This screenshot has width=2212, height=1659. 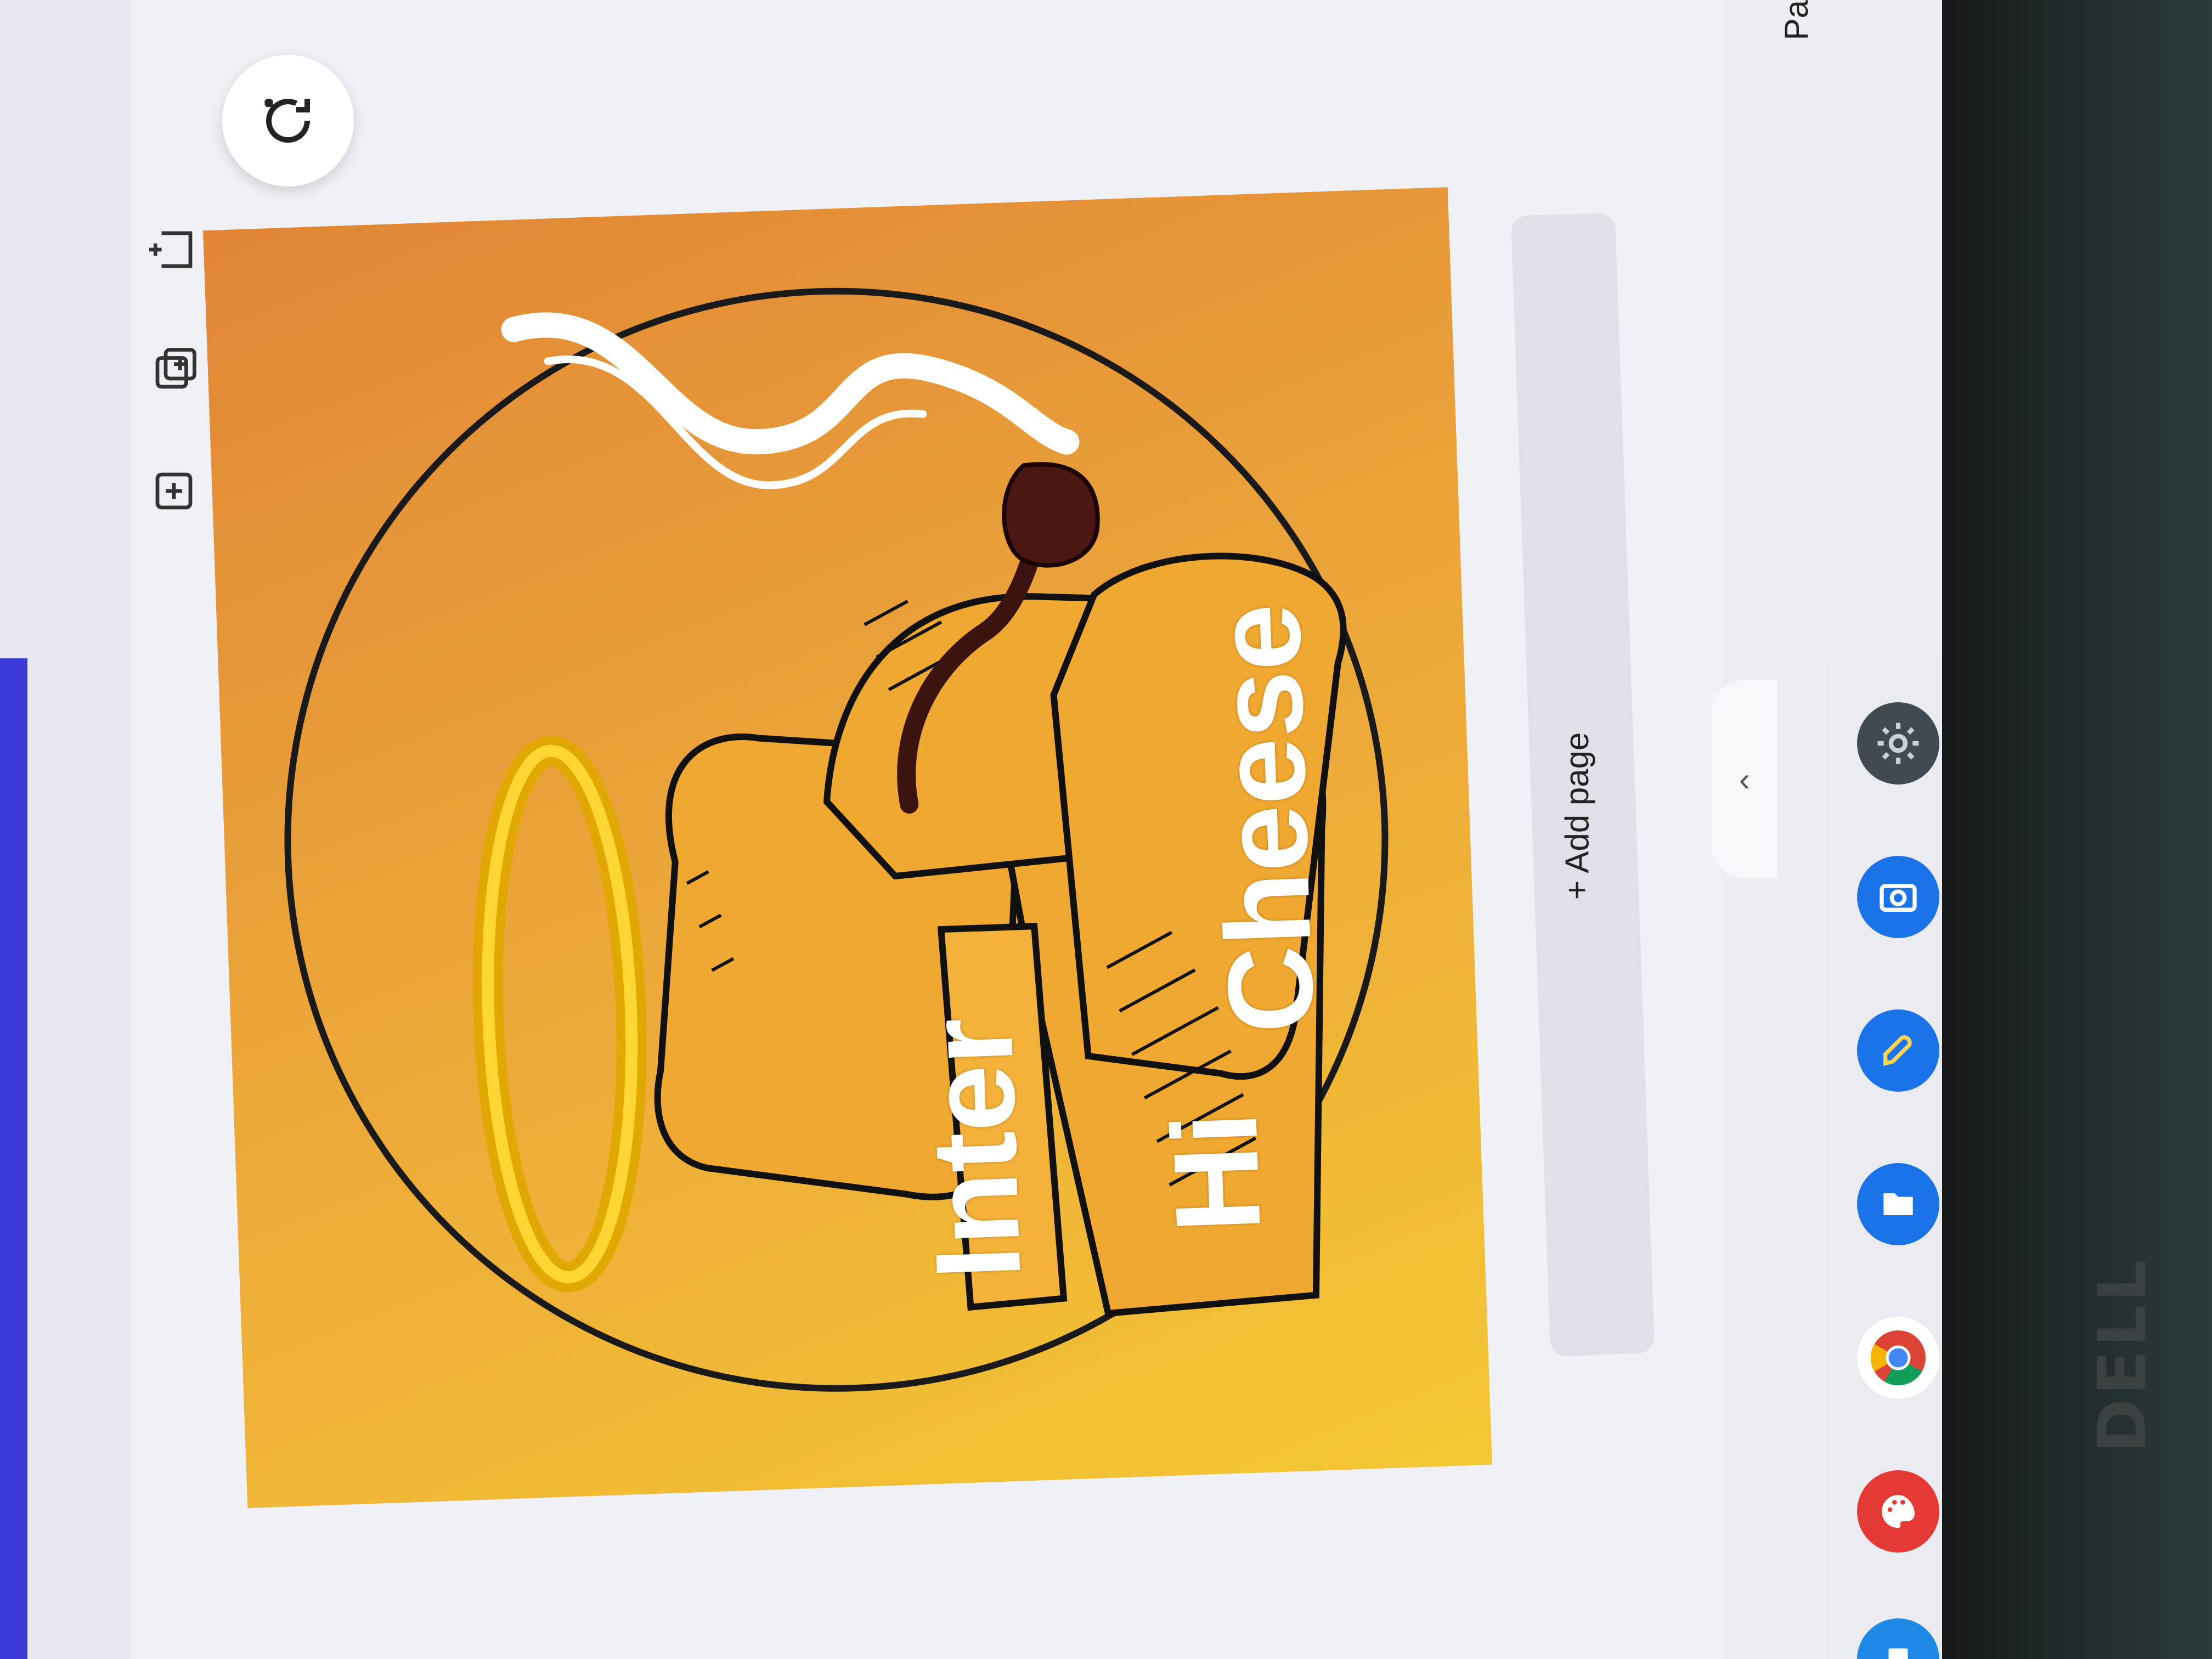 What do you see at coordinates (790, 400) in the screenshot?
I see `smoke-swirl` at bounding box center [790, 400].